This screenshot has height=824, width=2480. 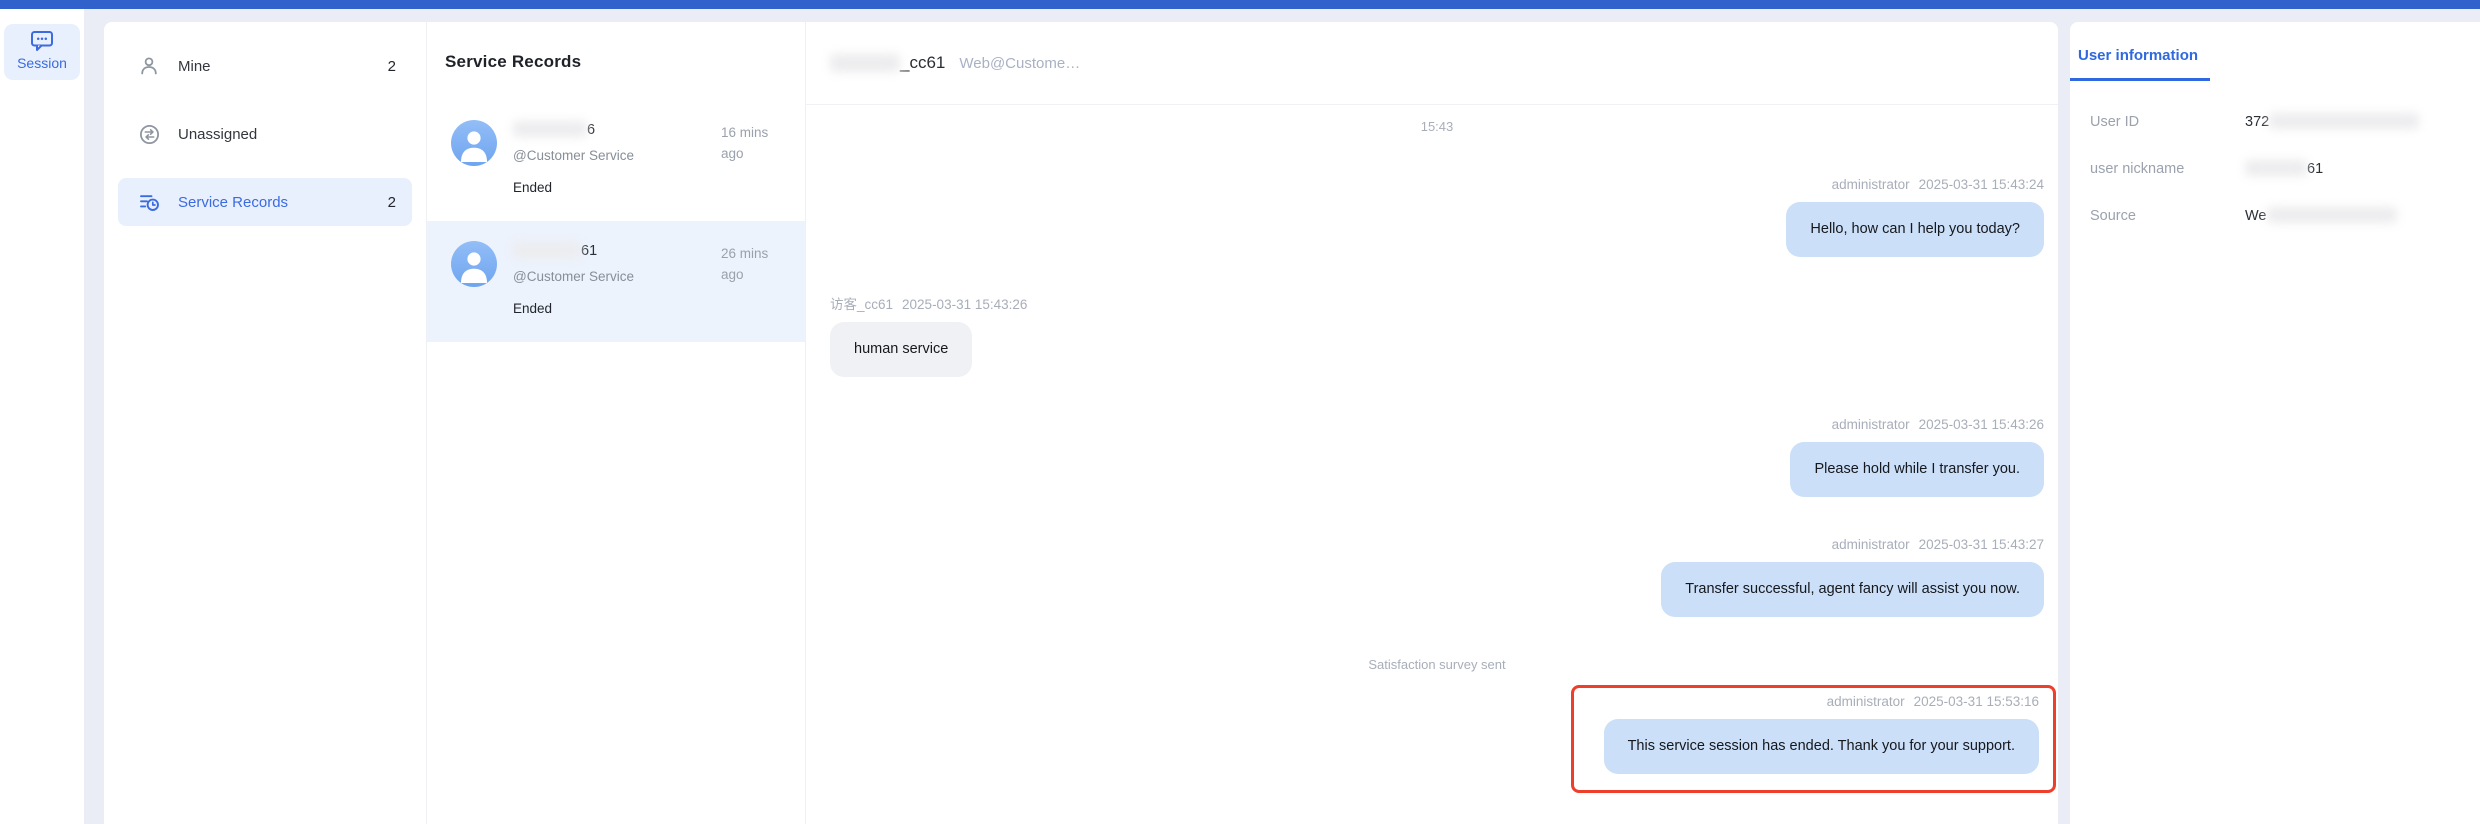 I want to click on message-meta: 访客_cc61 2025-03-31 15:43:26, so click(x=928, y=305).